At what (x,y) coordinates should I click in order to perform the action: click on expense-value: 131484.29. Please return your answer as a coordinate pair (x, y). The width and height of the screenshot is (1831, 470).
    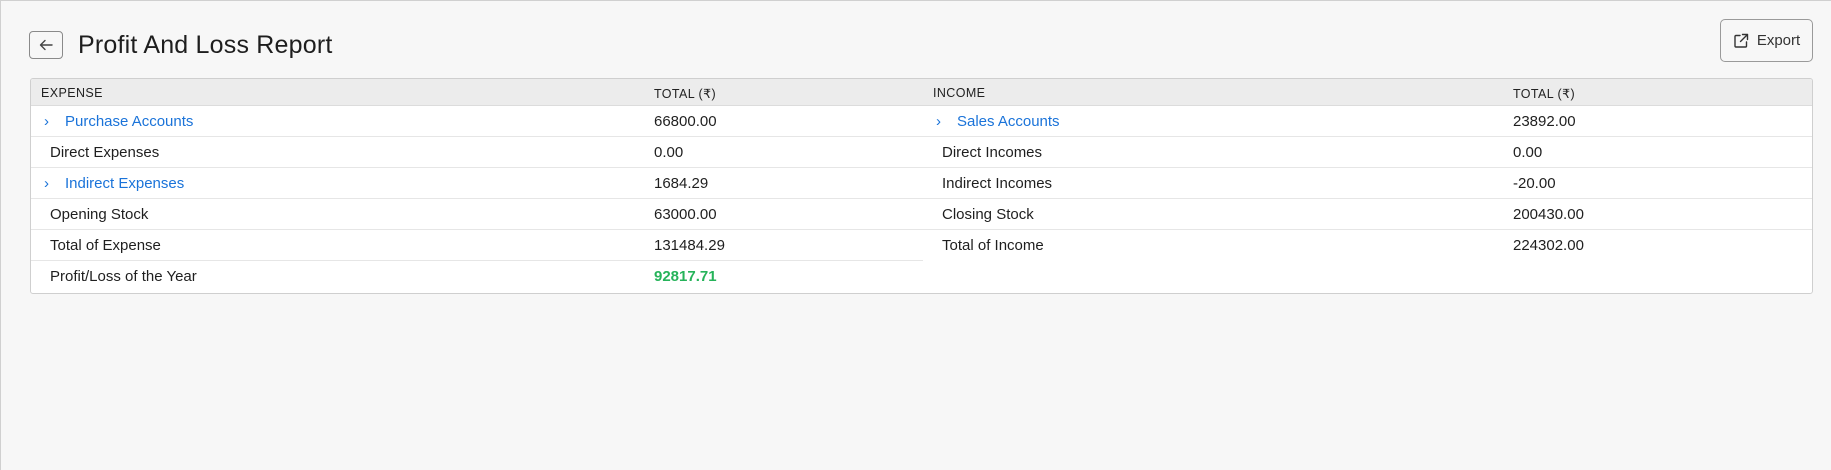
    Looking at the image, I should click on (689, 245).